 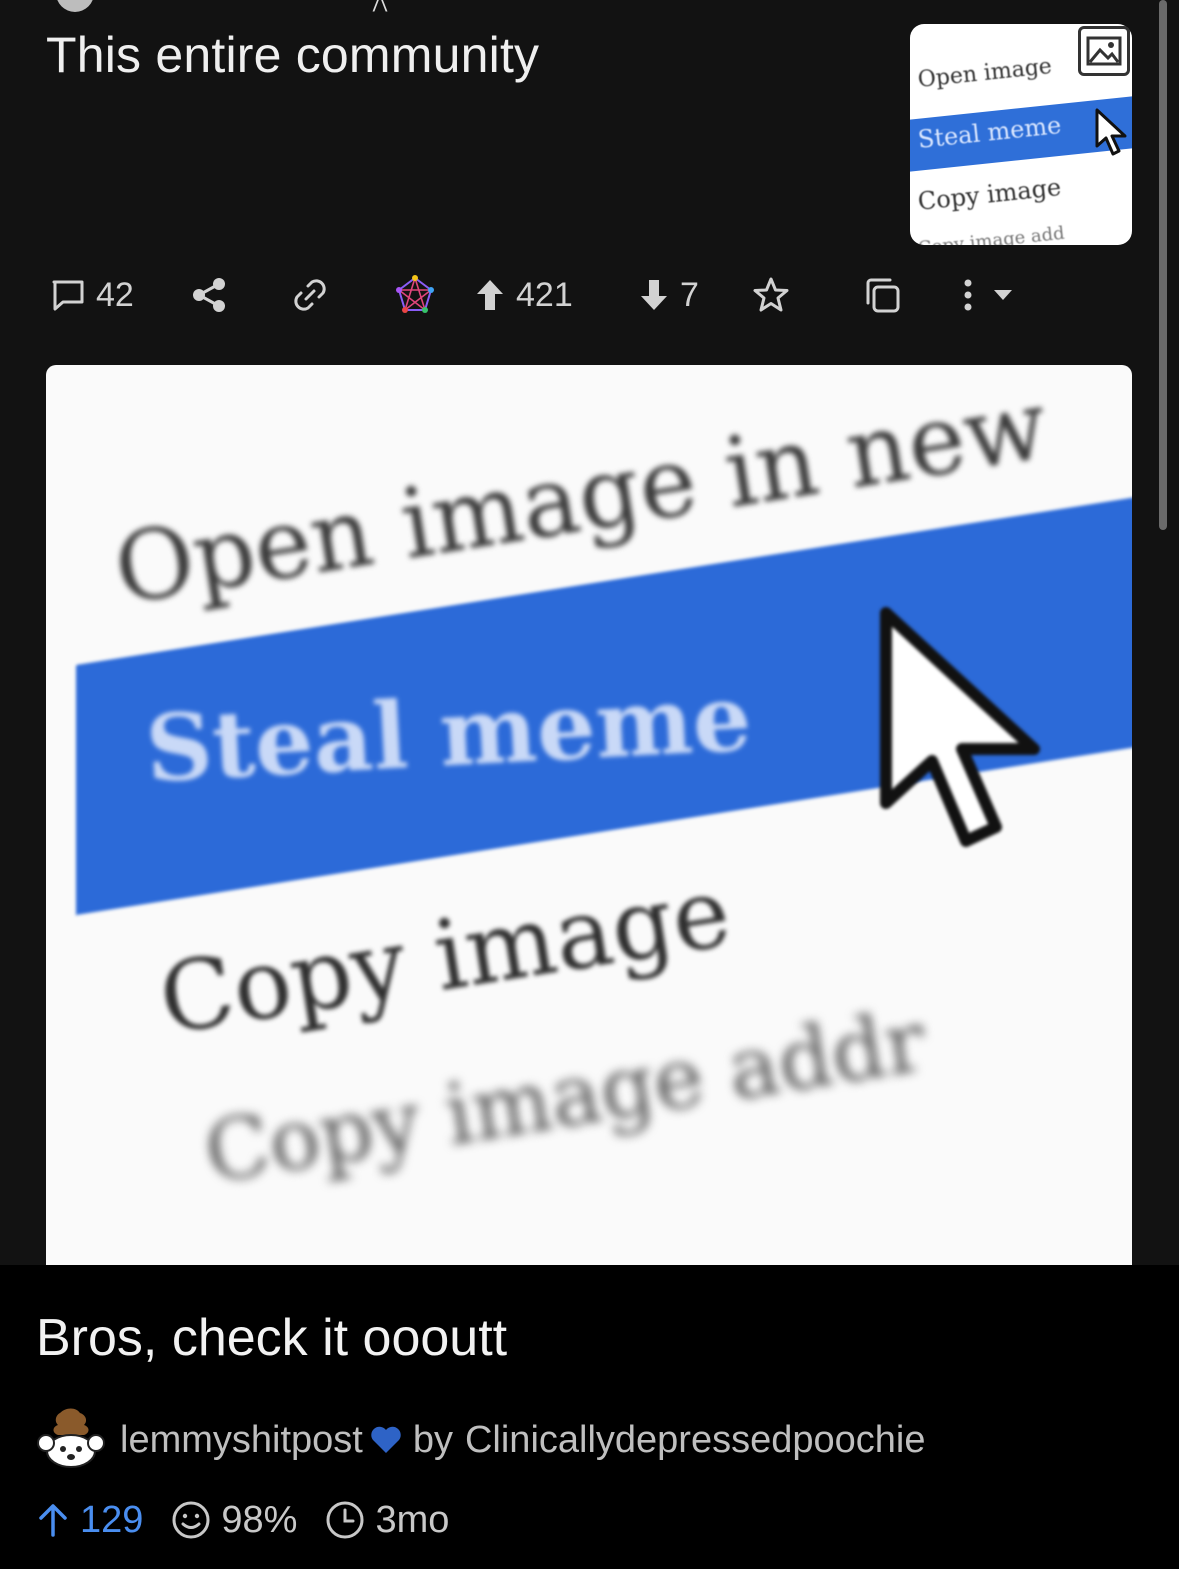 I want to click on age-stat: 3mo, so click(x=387, y=1520).